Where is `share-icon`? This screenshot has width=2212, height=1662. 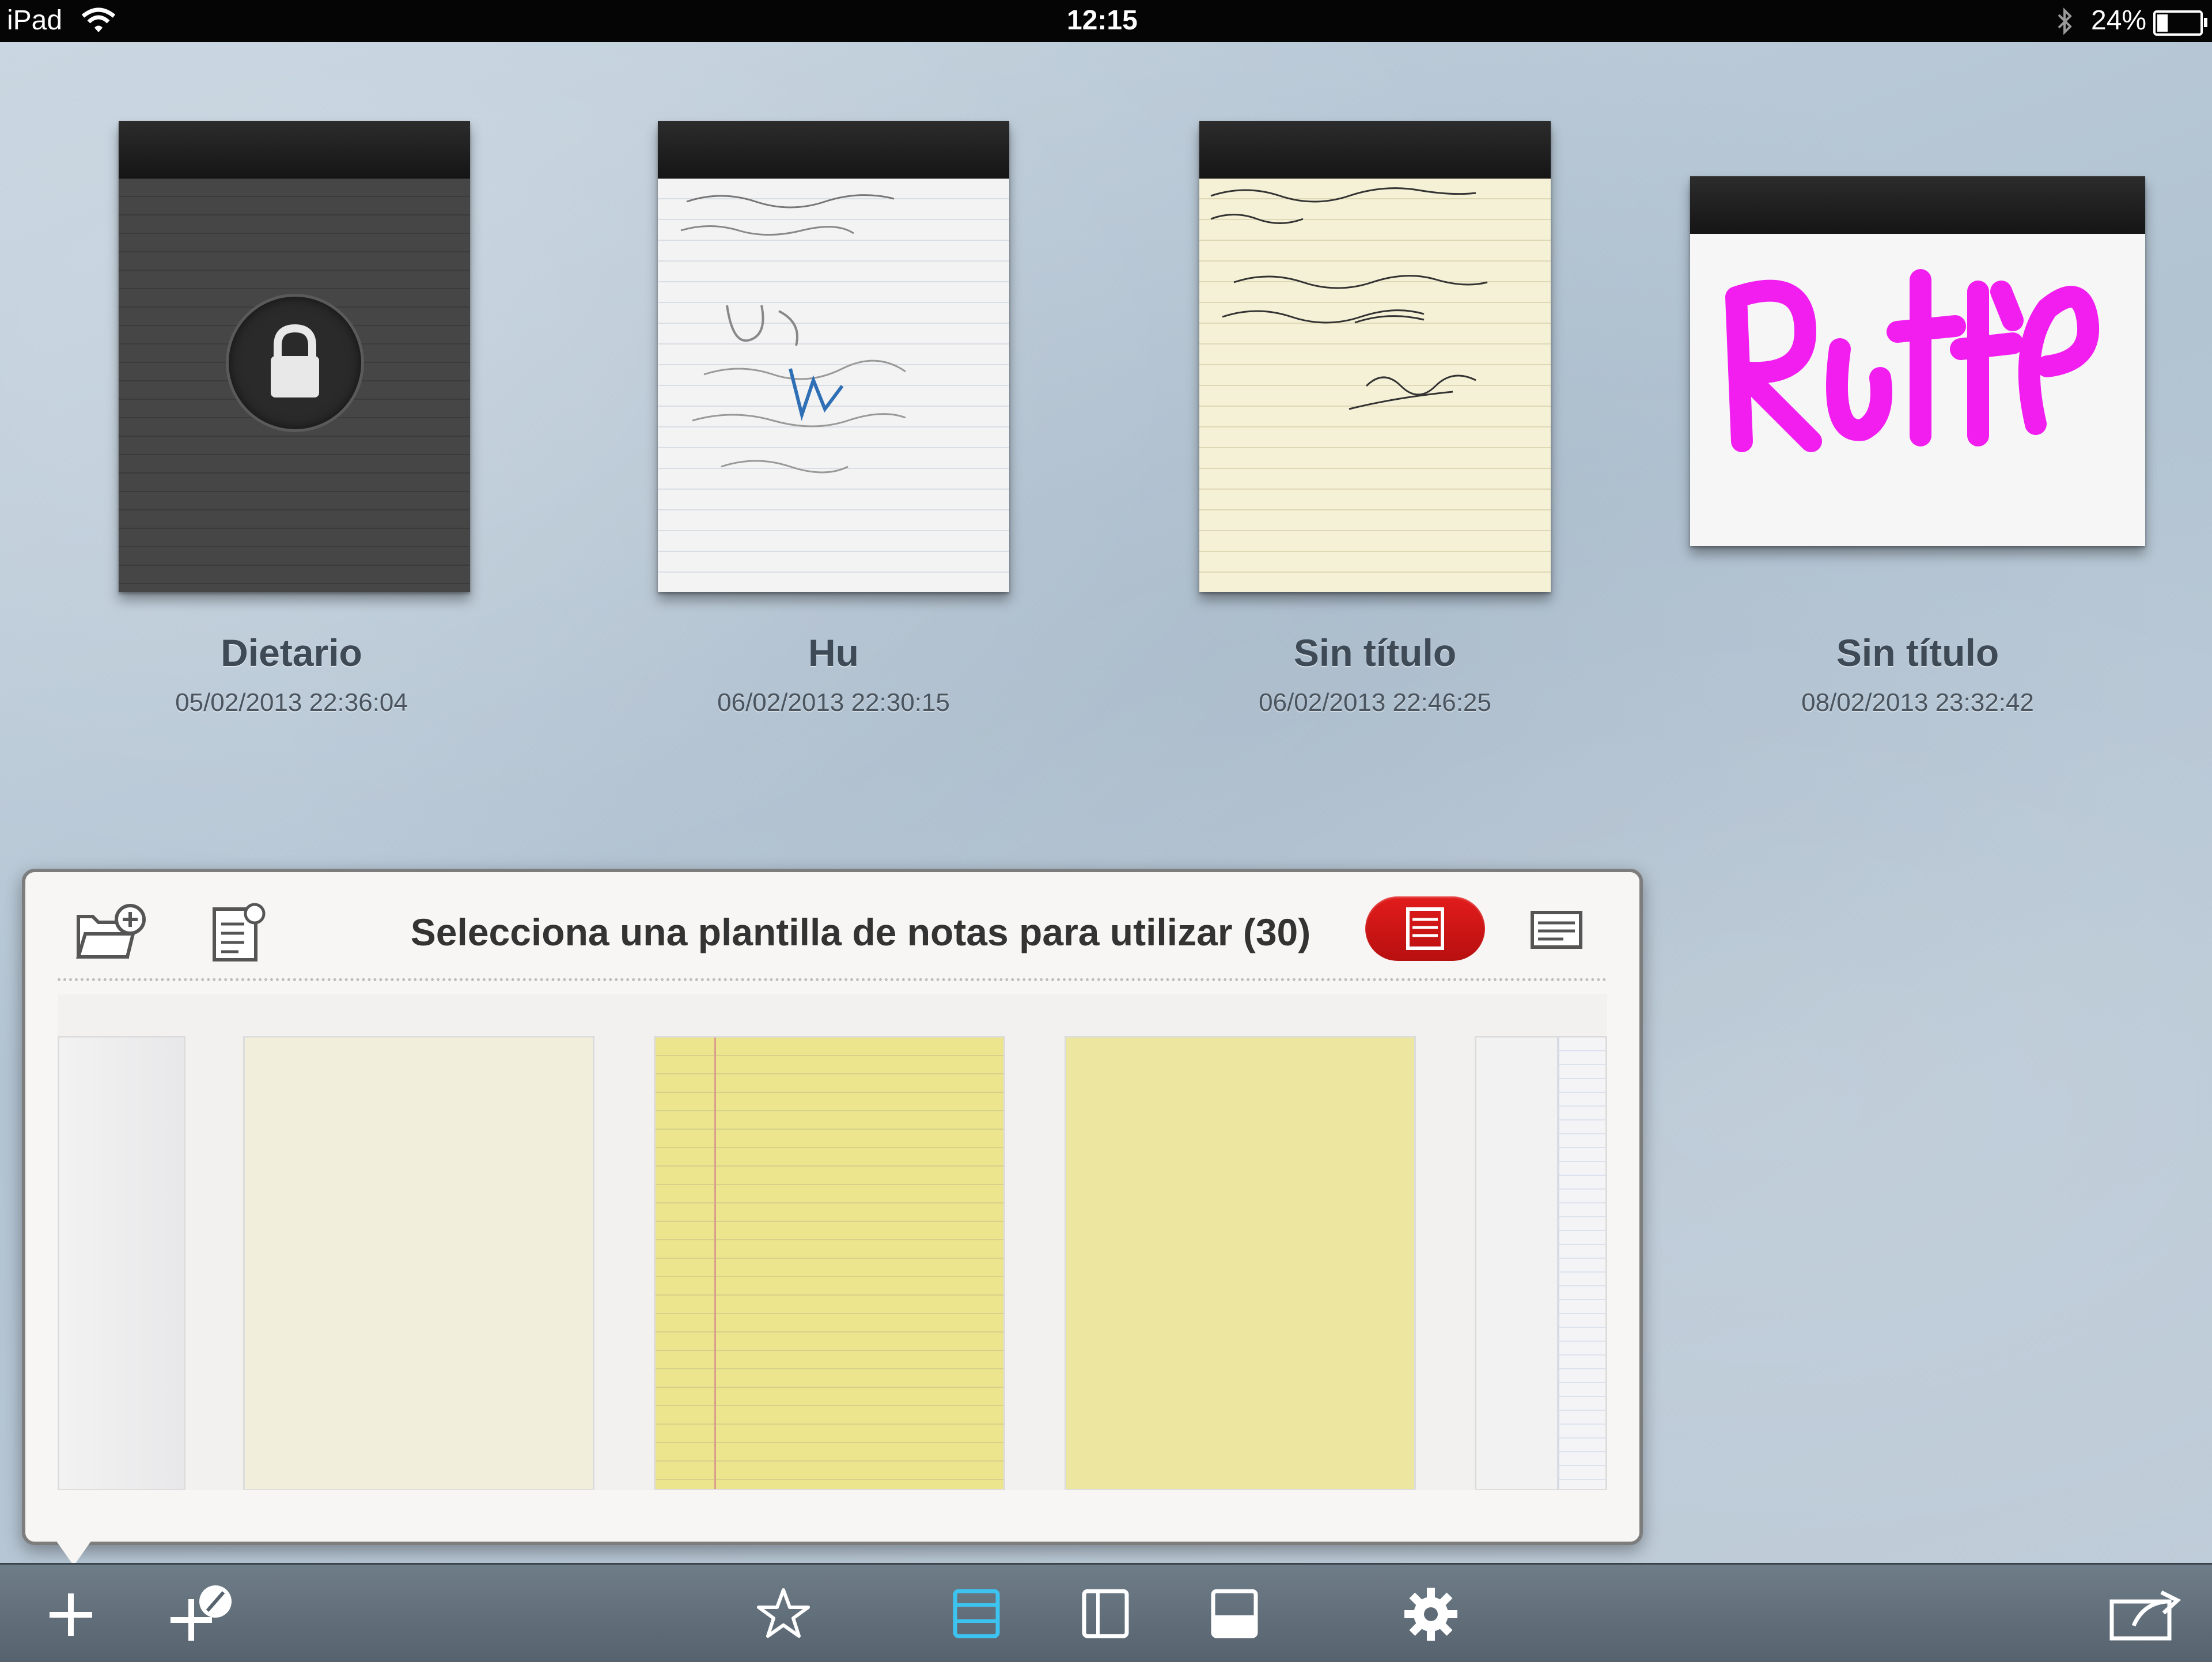
share-icon is located at coordinates (2145, 1615).